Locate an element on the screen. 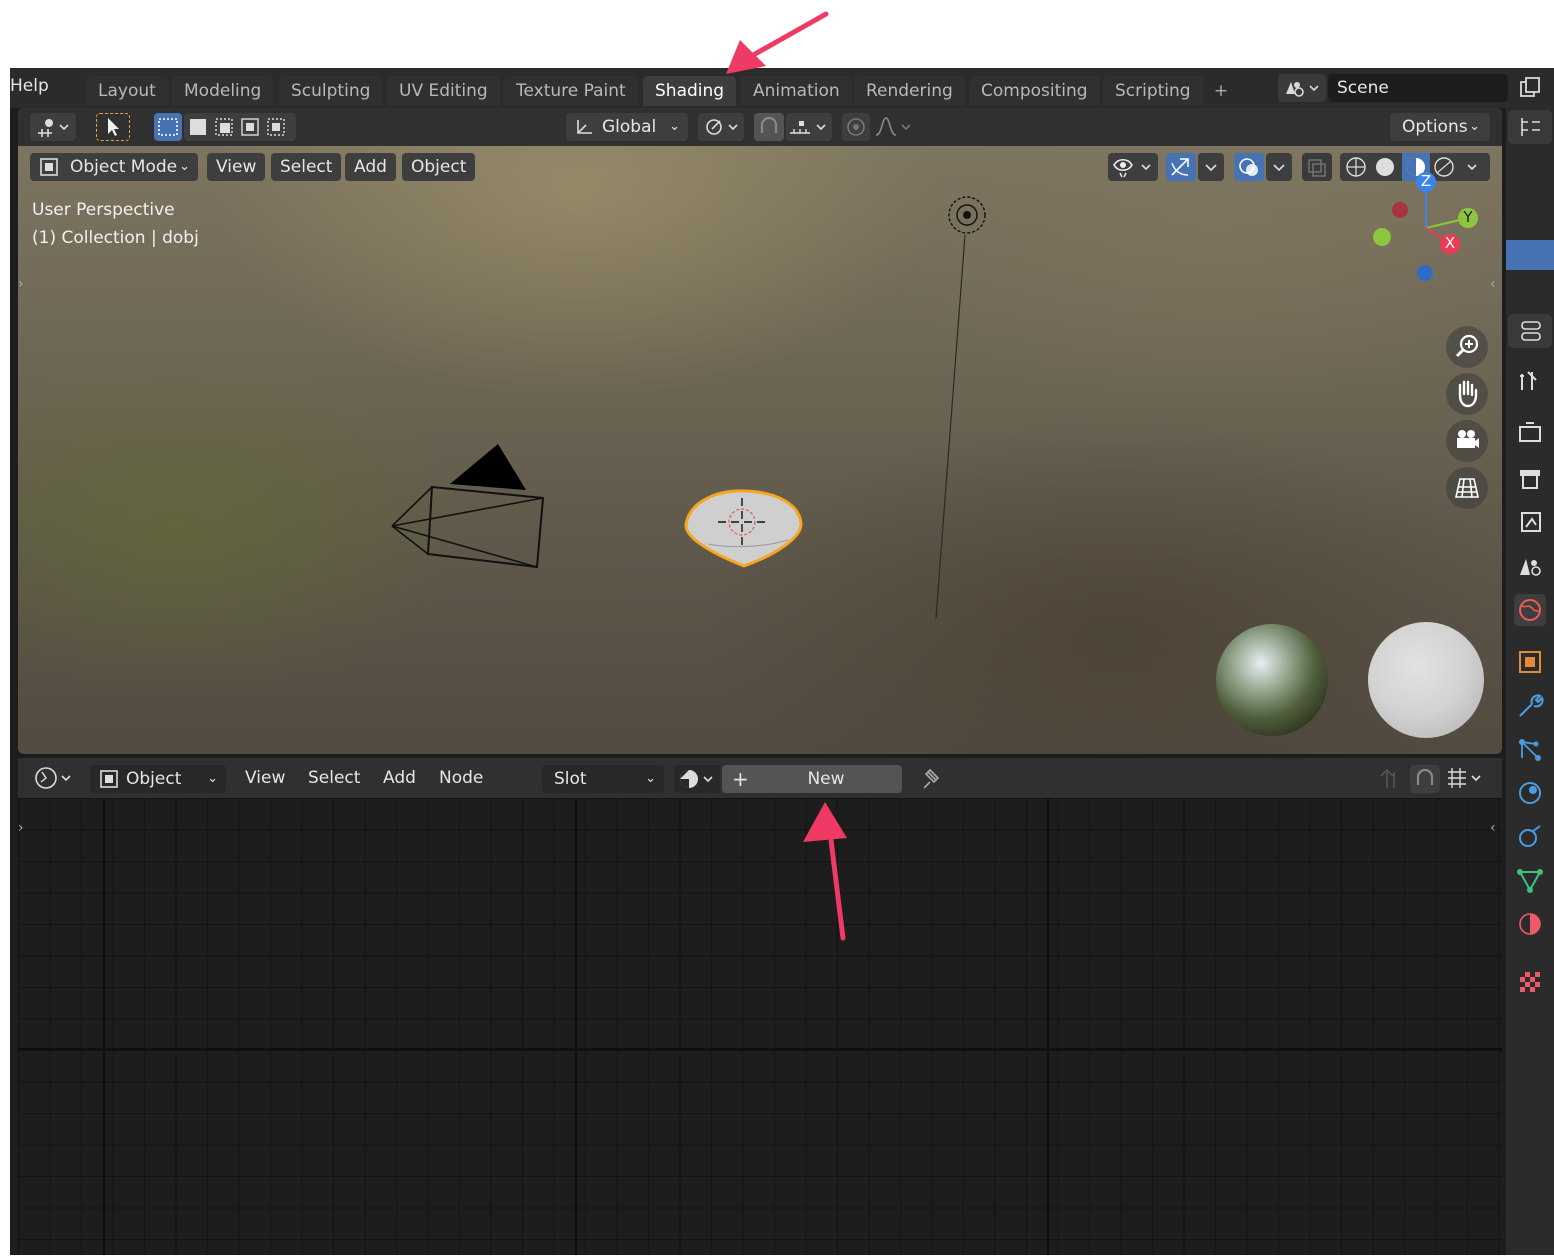 Image resolution: width=1554 pixels, height=1260 pixels. outliner-icon is located at coordinates (1530, 127).